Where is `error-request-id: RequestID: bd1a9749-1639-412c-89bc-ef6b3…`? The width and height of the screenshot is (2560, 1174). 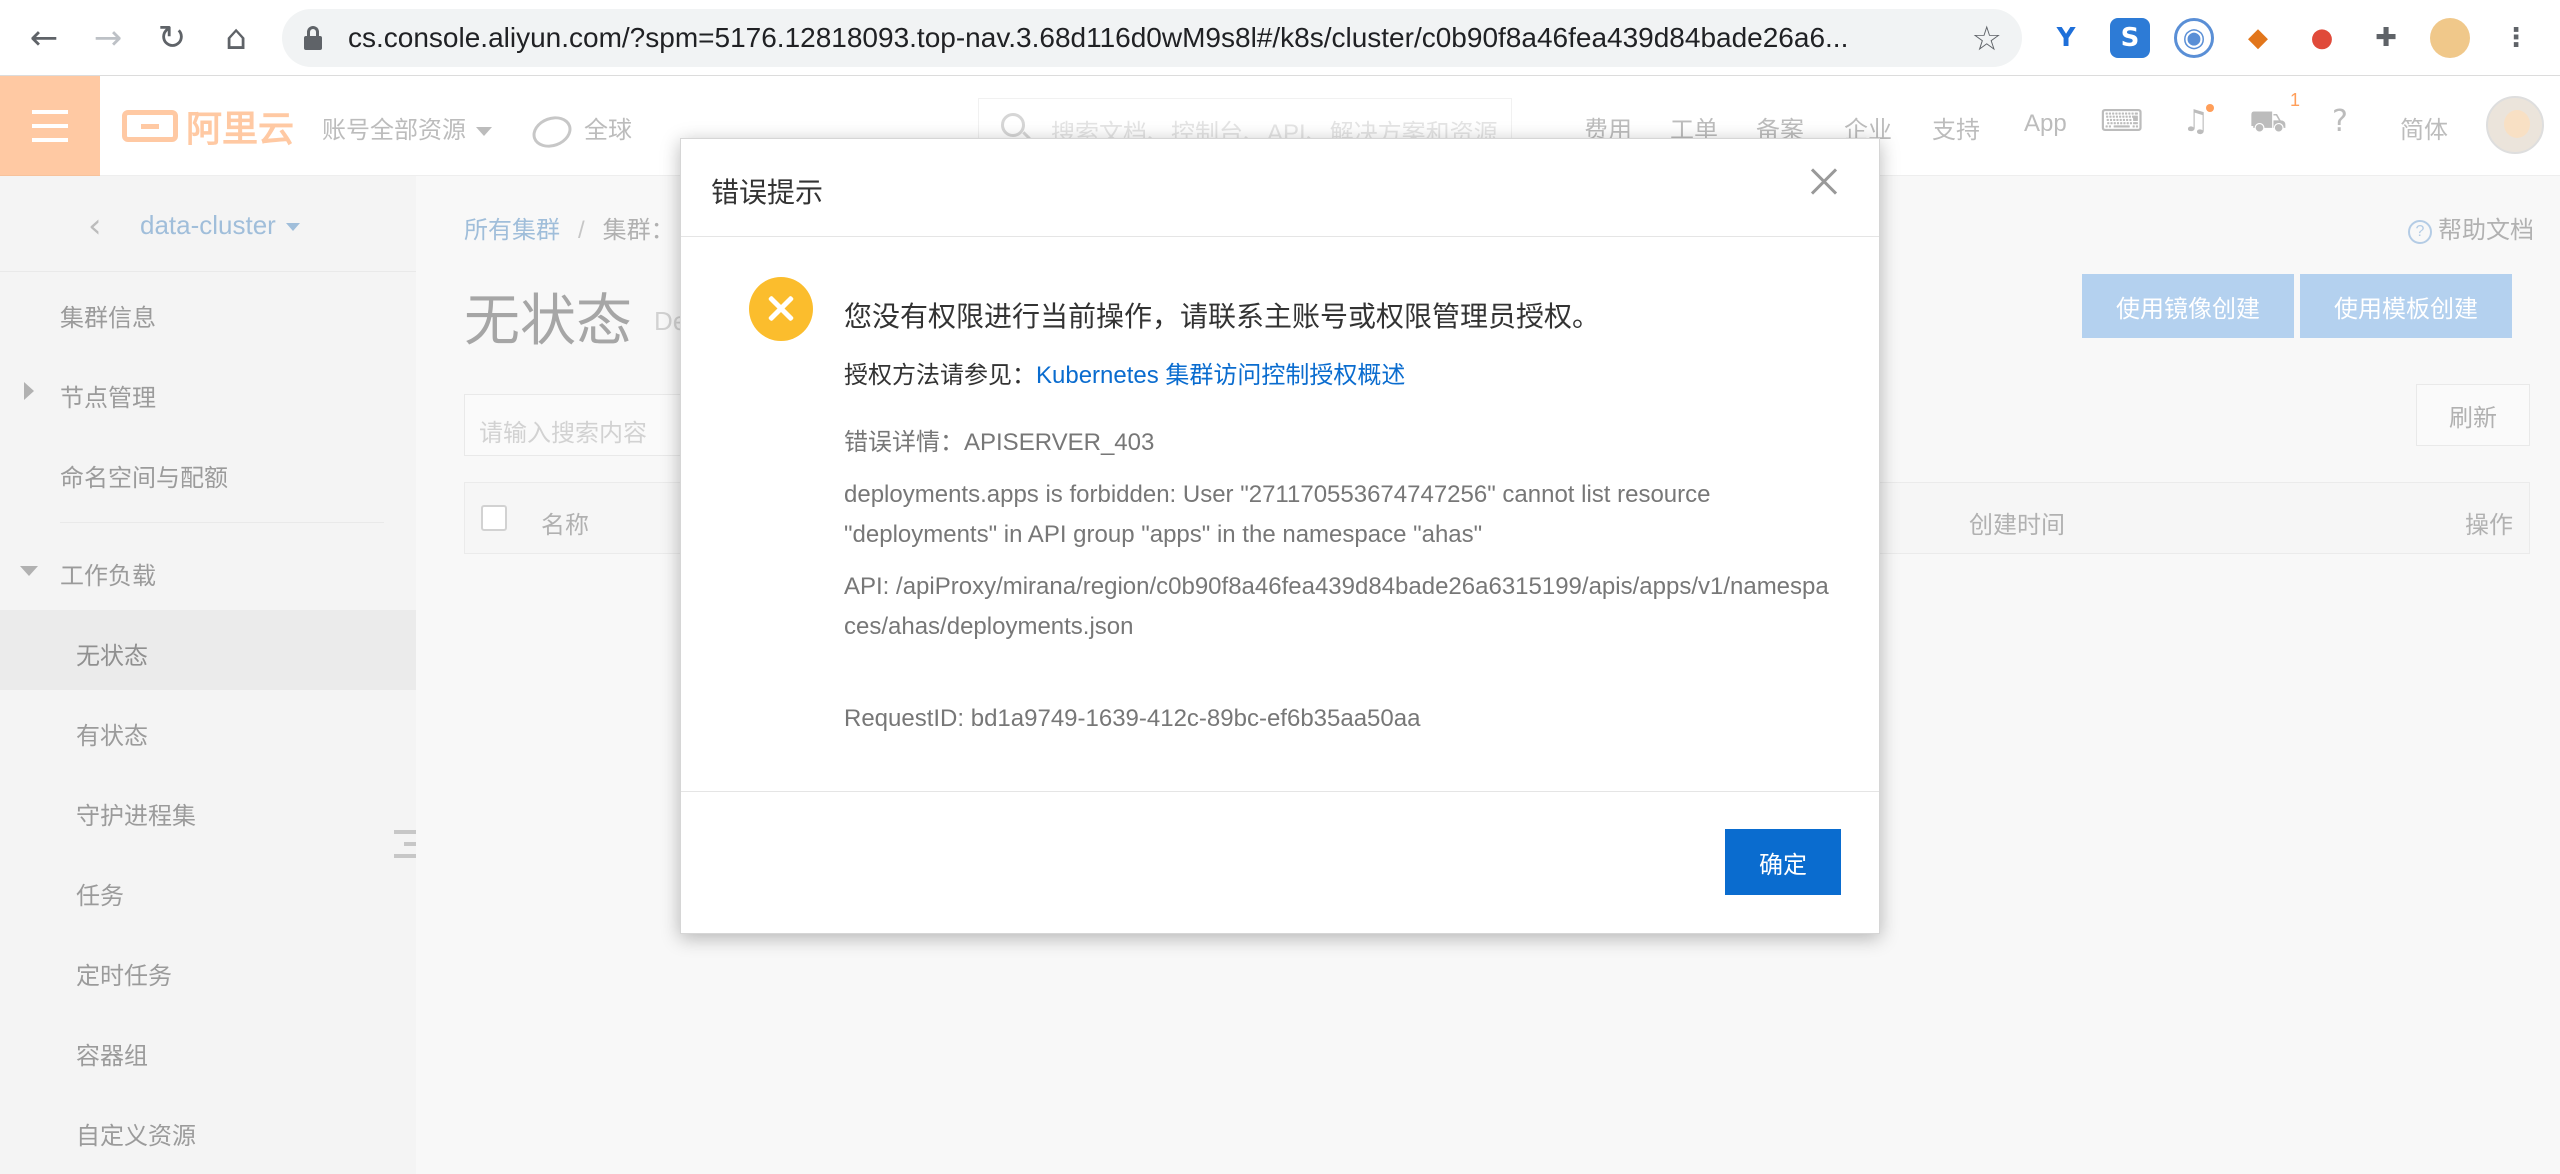
error-request-id: RequestID: bd1a9749-1639-412c-89bc-ef6b3… is located at coordinates (1132, 718).